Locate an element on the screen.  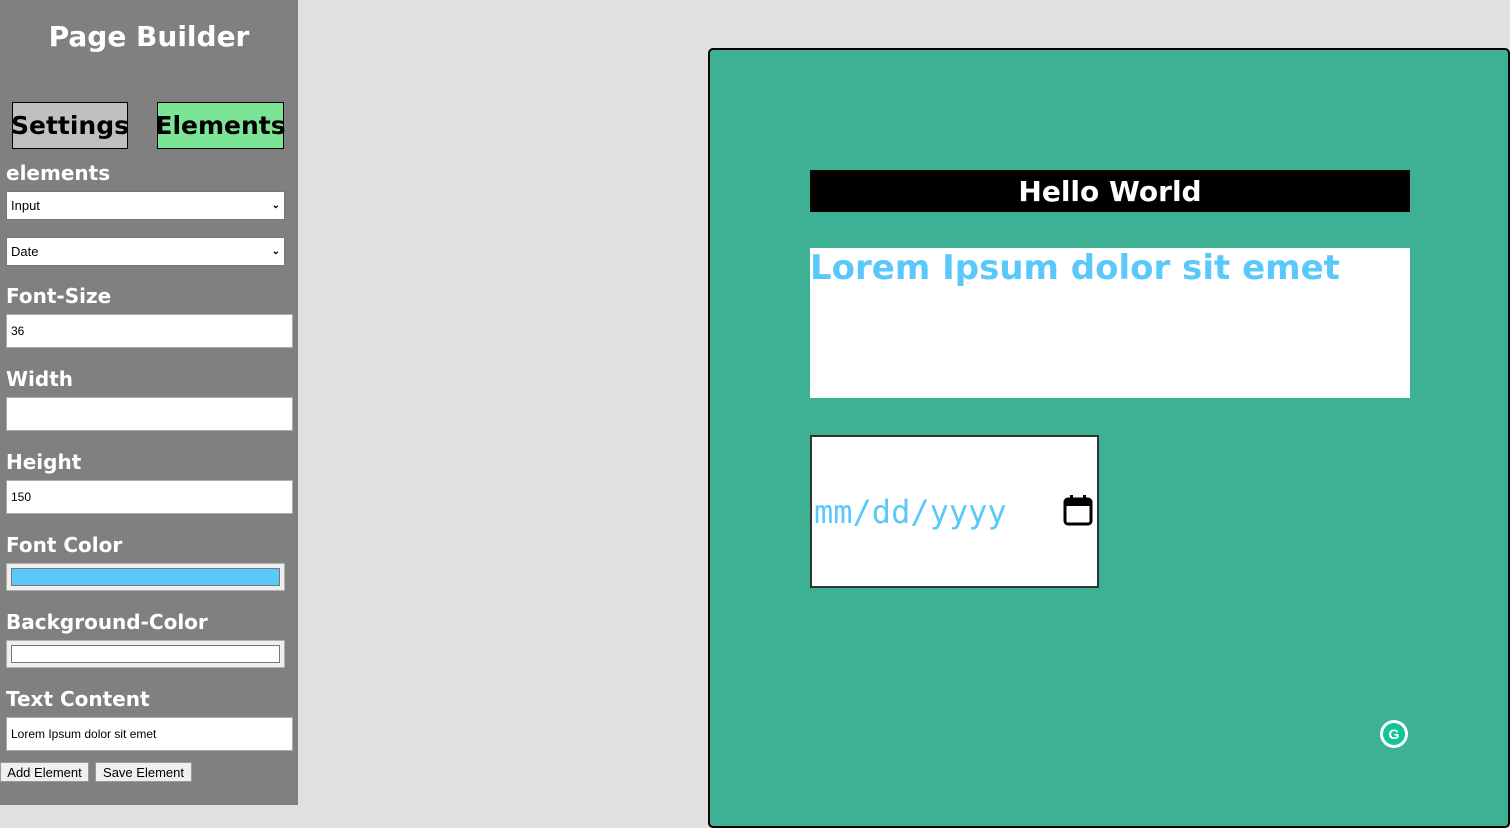
height-input: 150 is located at coordinates (149, 497).